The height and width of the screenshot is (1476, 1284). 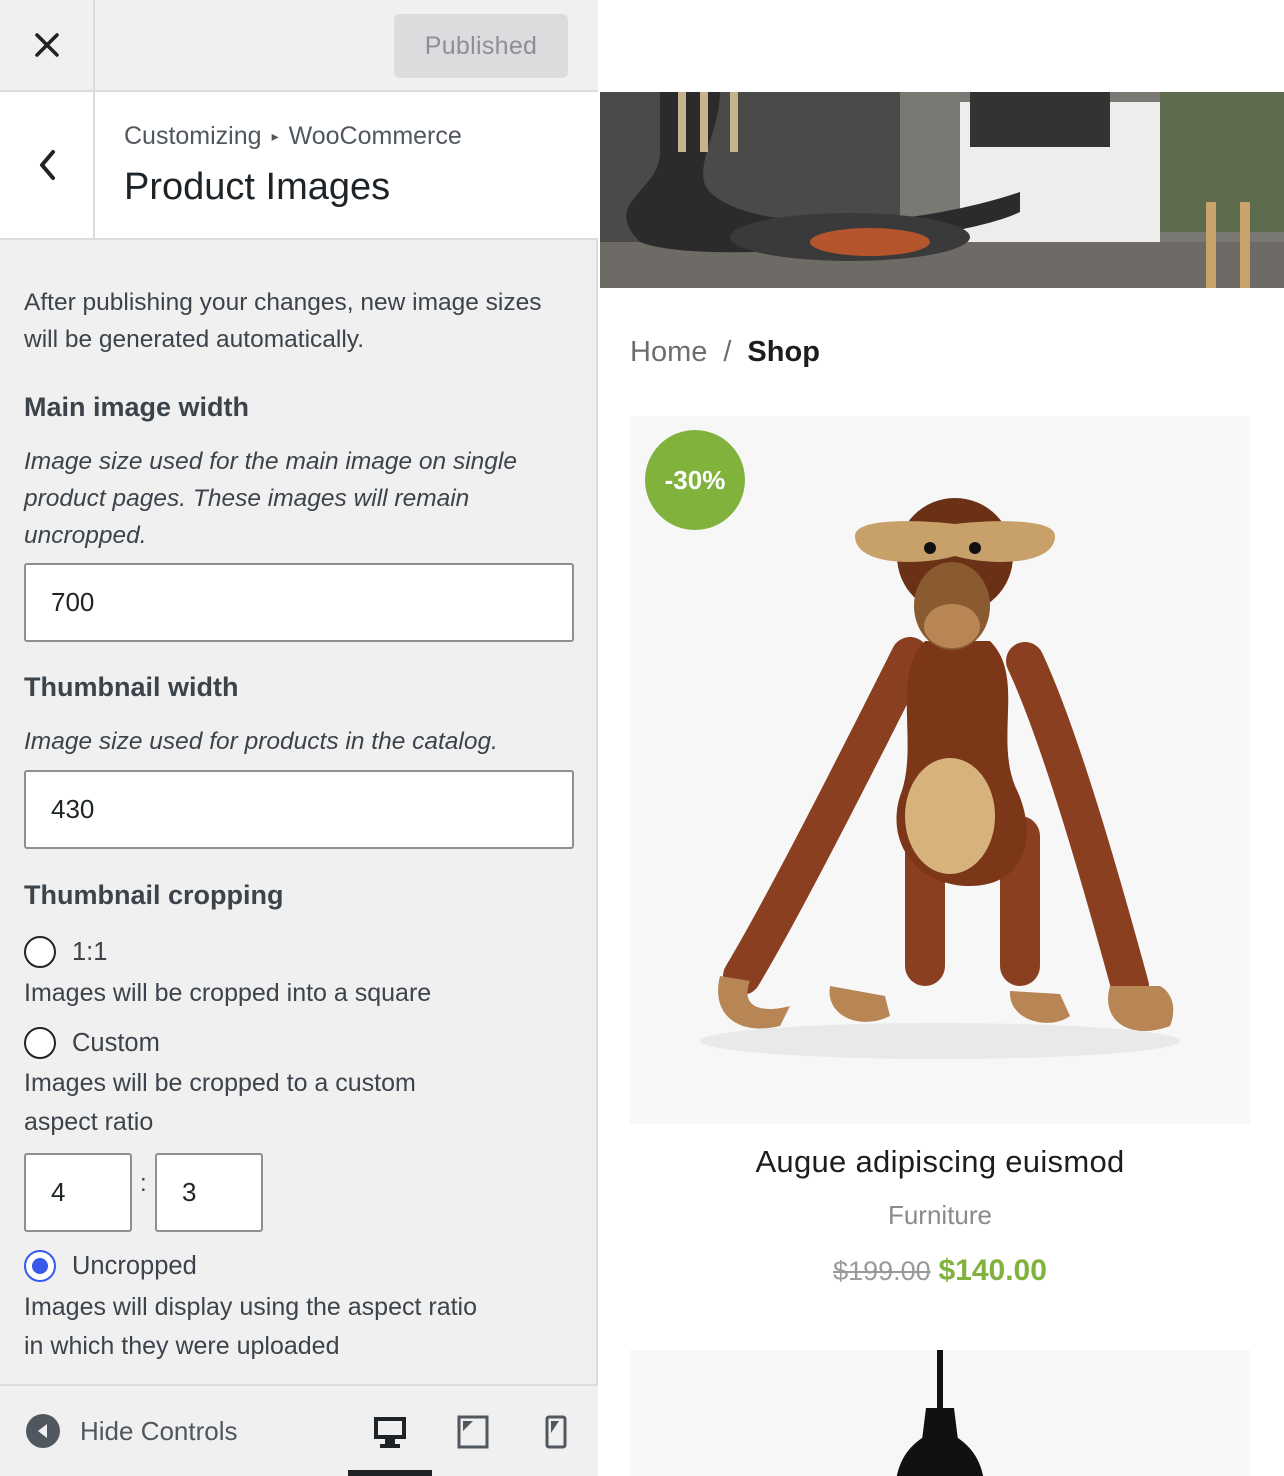 What do you see at coordinates (940, 1162) in the screenshot?
I see `product-title-link: Augue adipiscing euismod` at bounding box center [940, 1162].